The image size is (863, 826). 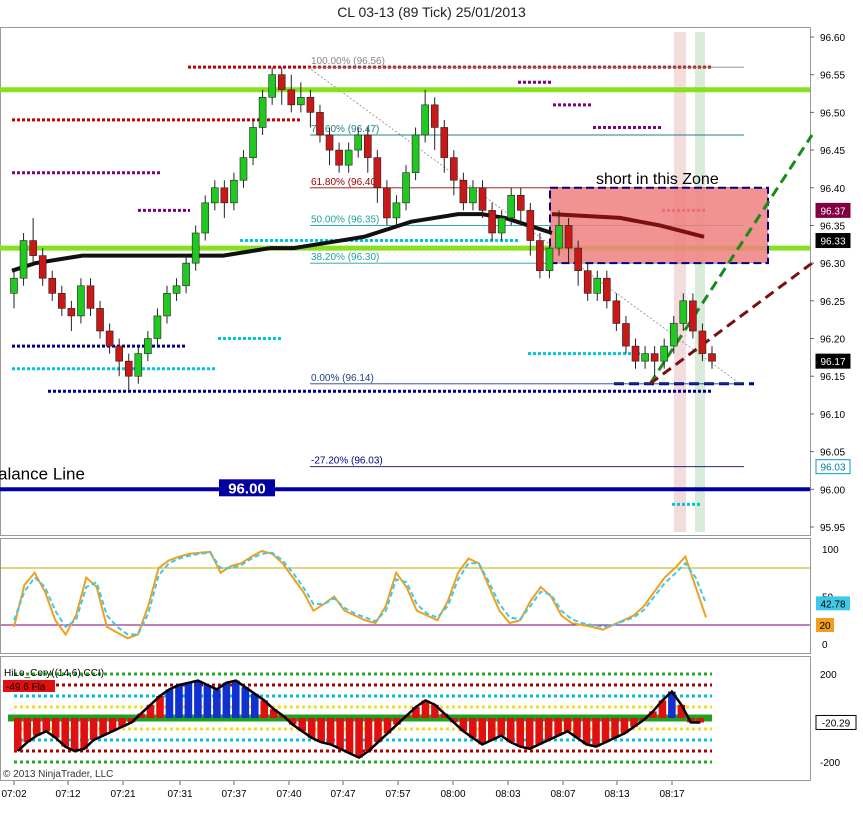 I want to click on fib-level-label: 61.80% (96.40), so click(x=345, y=182).